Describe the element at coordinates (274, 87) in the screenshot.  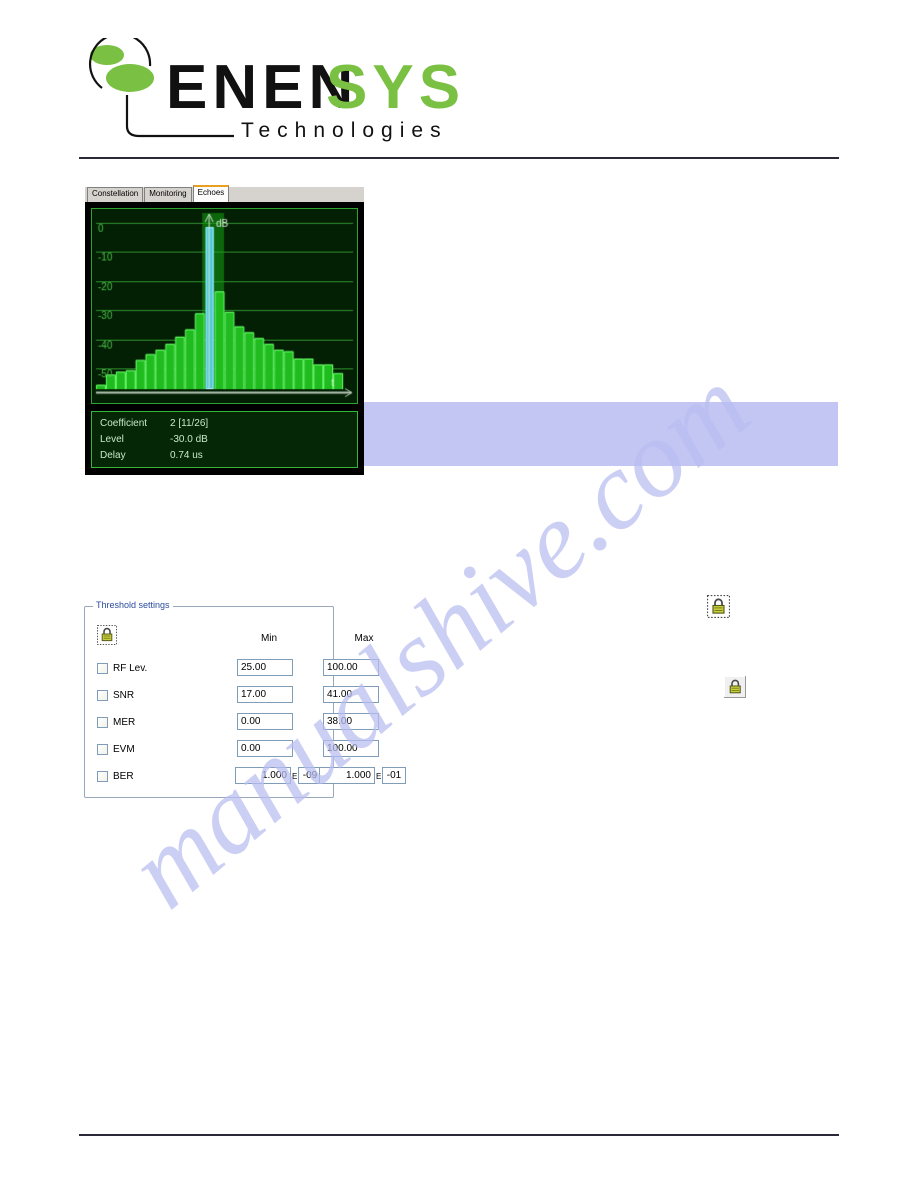
I see `logo-graphic: ENEN SYS Technologies` at that location.